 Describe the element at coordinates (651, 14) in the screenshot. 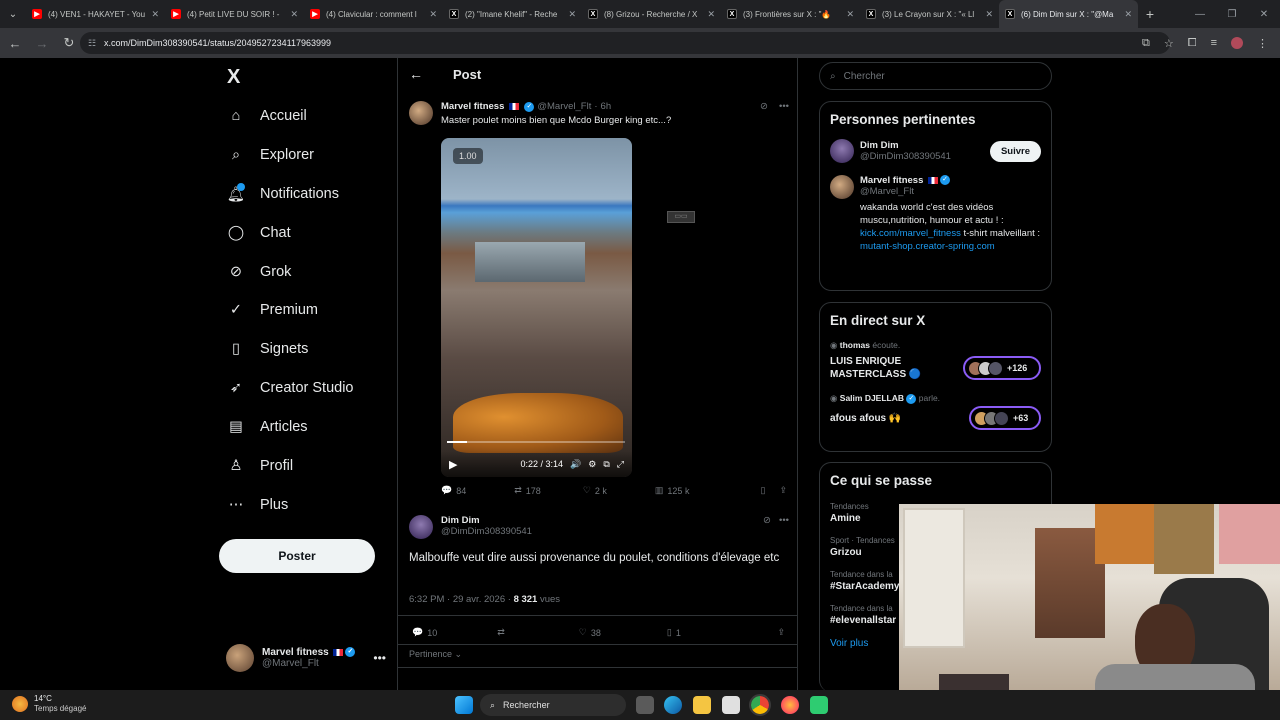

I see `browser-tab: X (8) Grizou - Recherche / X ✕` at that location.